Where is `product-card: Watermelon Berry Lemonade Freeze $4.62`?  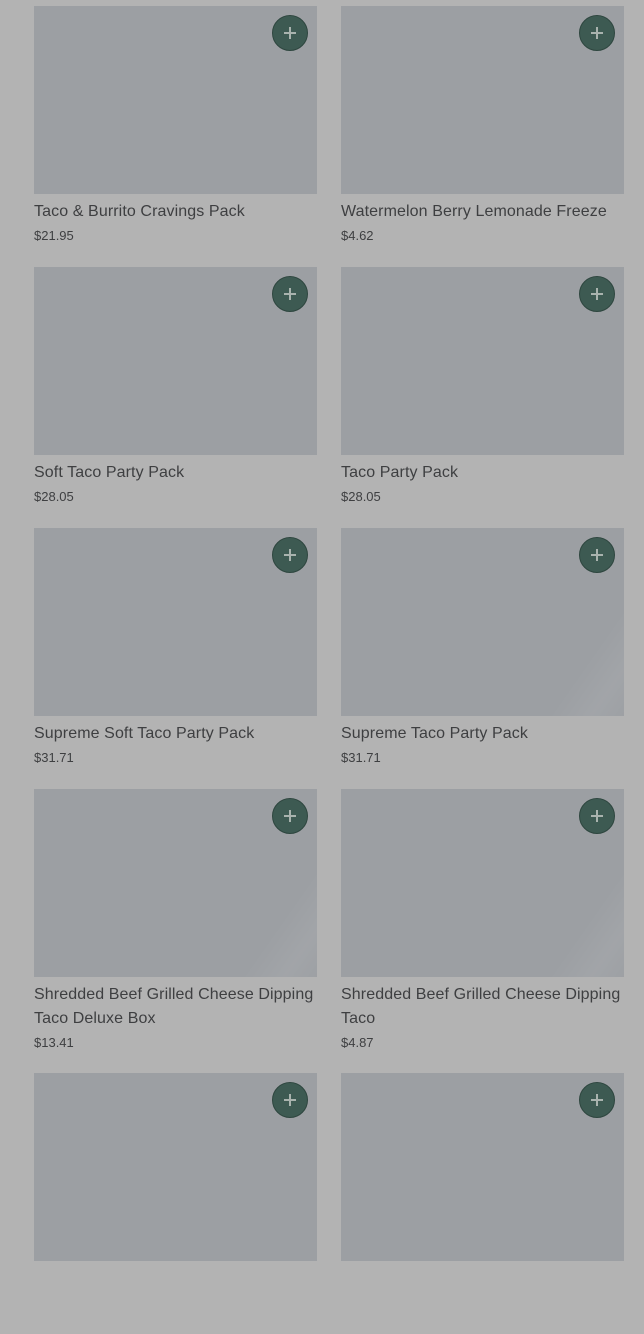
product-card: Watermelon Berry Lemonade Freeze $4.62 is located at coordinates (482, 136).